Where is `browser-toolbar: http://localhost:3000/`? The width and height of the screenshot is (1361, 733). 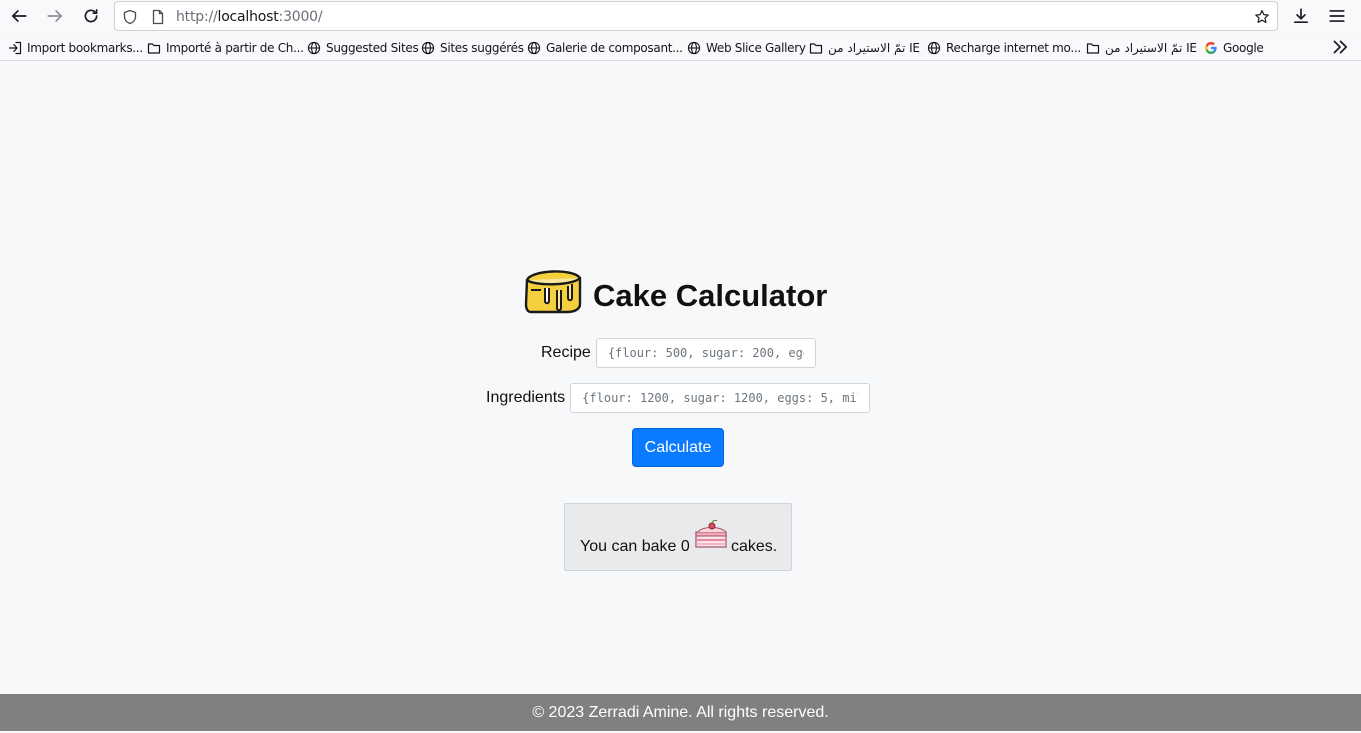 browser-toolbar: http://localhost:3000/ is located at coordinates (680, 16).